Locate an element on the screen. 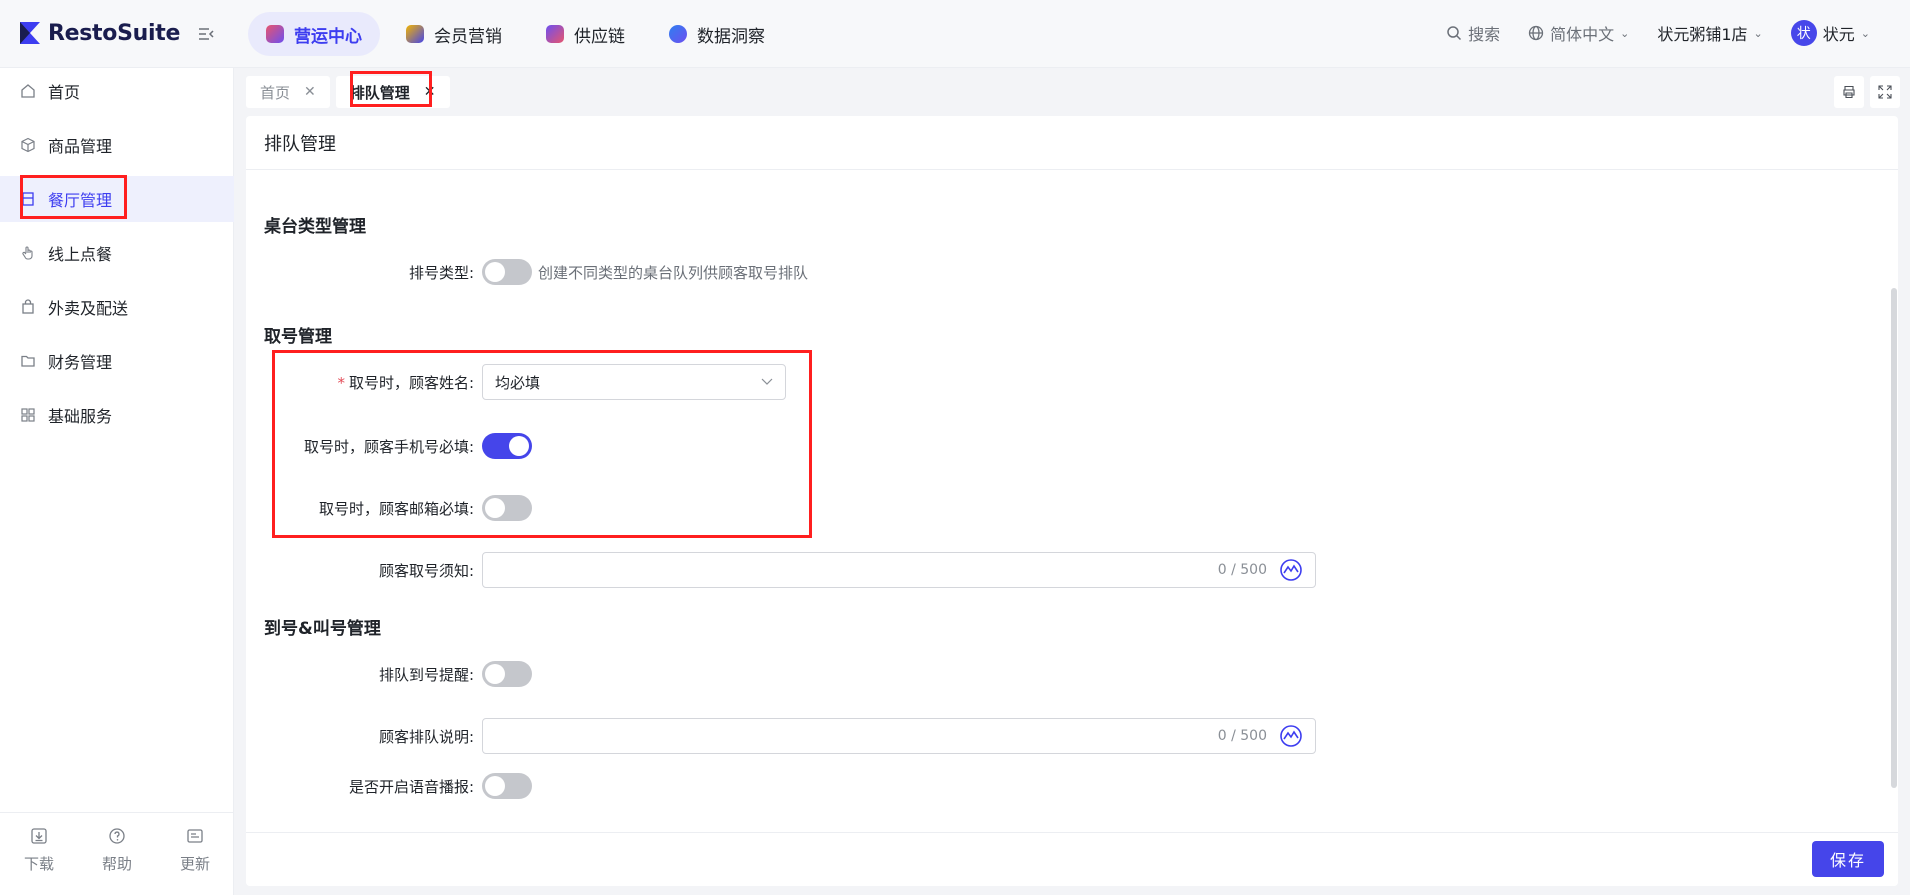 This screenshot has height=895, width=1910. nav-label: 营运中心 is located at coordinates (328, 36).